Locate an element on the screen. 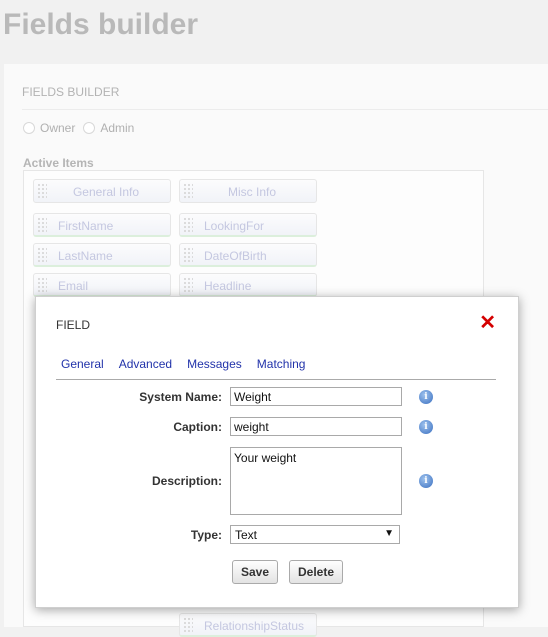 The height and width of the screenshot is (637, 548). field-item-firstname: FirstName is located at coordinates (102, 225).